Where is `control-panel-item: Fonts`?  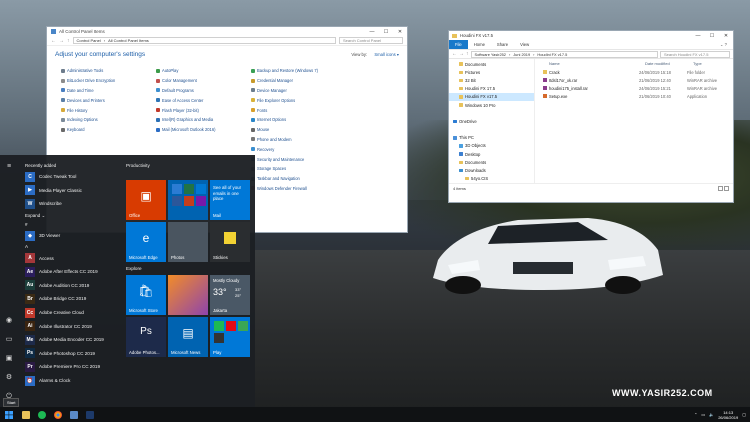 control-panel-item: Fonts is located at coordinates (298, 110).